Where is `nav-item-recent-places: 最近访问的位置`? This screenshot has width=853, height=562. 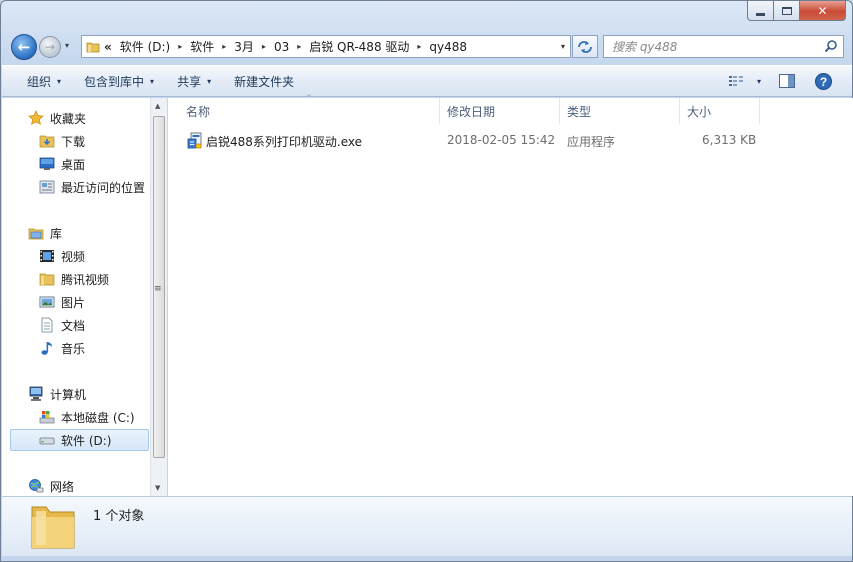
nav-item-recent-places: 最近访问的位置 is located at coordinates (92, 187).